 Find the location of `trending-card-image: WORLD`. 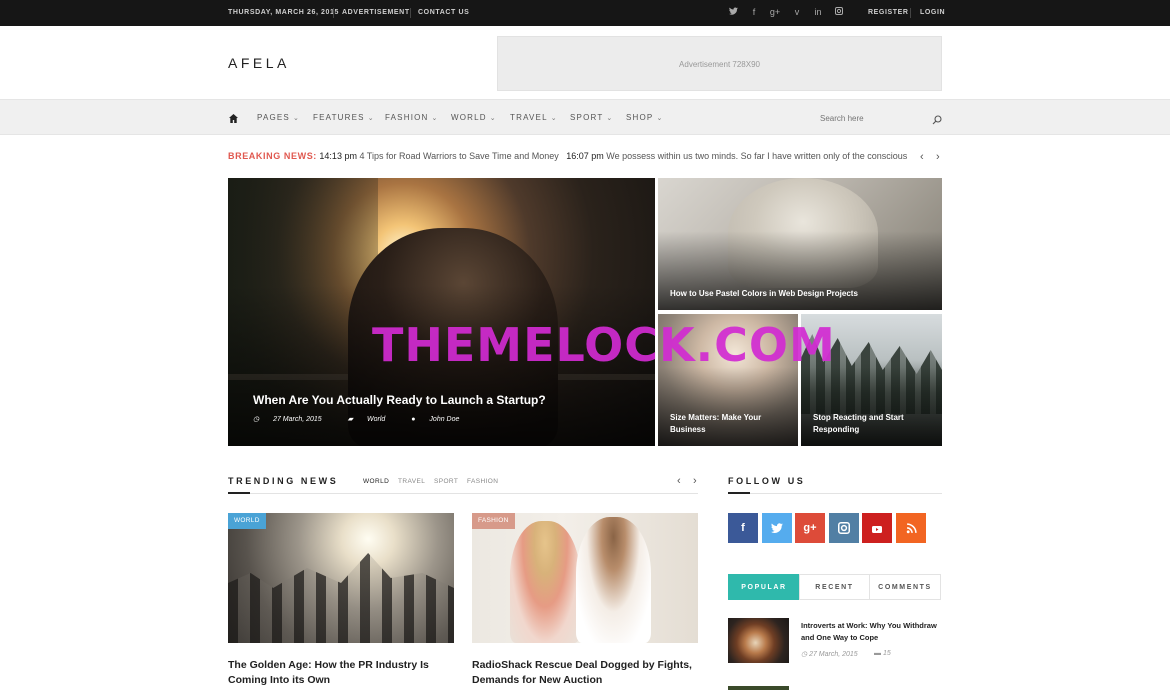

trending-card-image: WORLD is located at coordinates (341, 578).